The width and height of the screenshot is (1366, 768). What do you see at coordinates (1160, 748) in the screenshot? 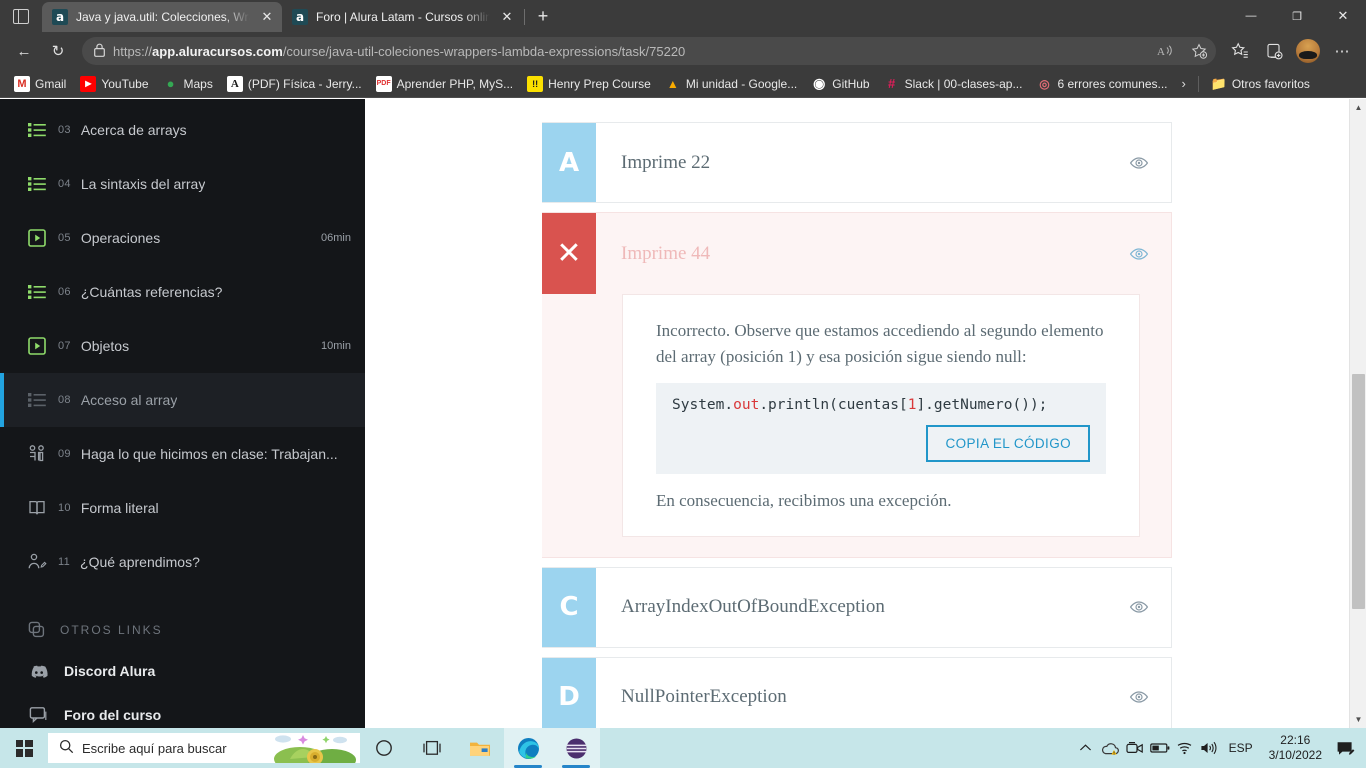
I see `battery-icon` at bounding box center [1160, 748].